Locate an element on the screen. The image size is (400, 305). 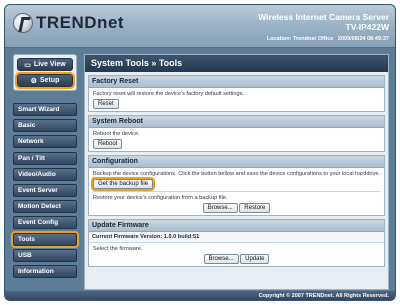
restore-button: Restore is located at coordinates (255, 208).